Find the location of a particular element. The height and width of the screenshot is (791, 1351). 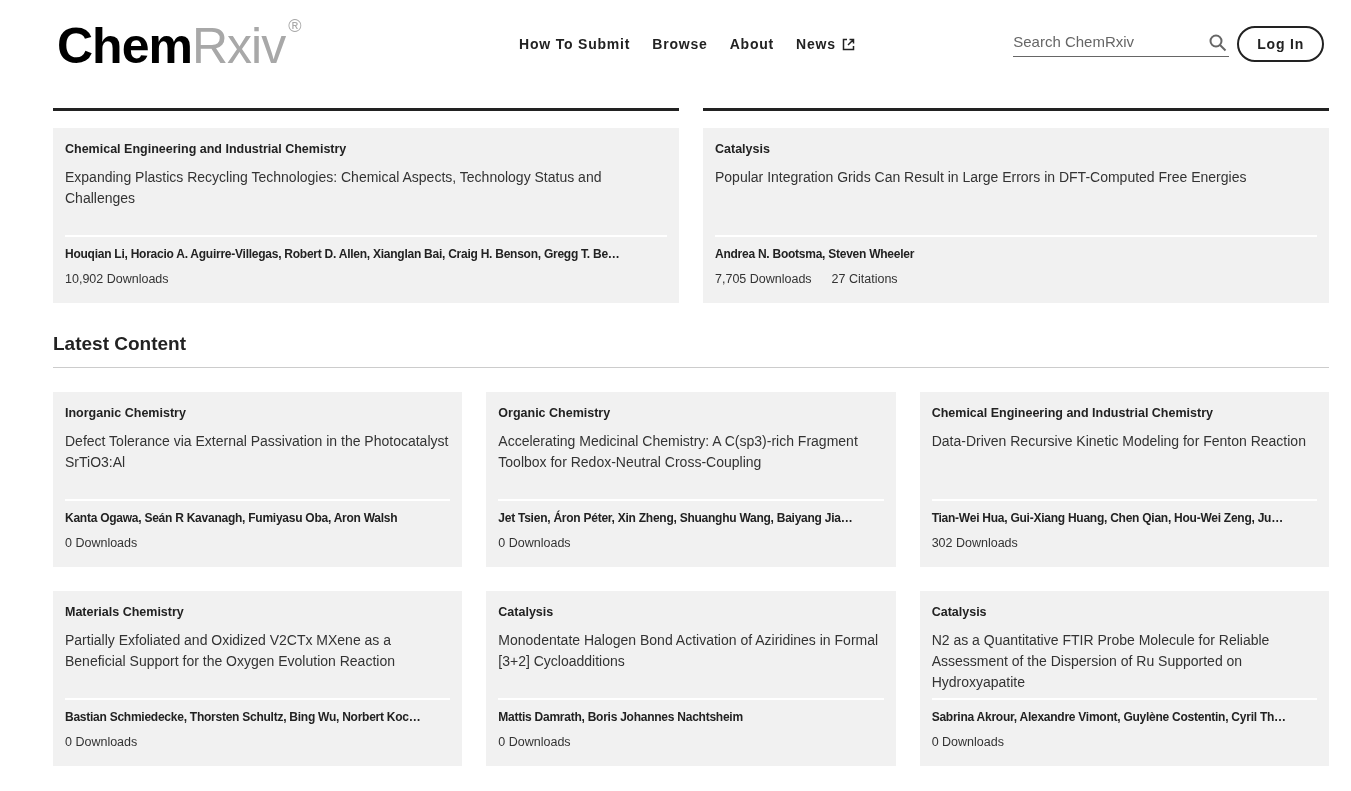

article-card: Catalysis Monodentate Halogen Bond Activation of Aziridines in Formal [3+2] Cycloadditions Mattis Damrath, Boris Johannes Nachtsheim 0 Downloads is located at coordinates (691, 678).